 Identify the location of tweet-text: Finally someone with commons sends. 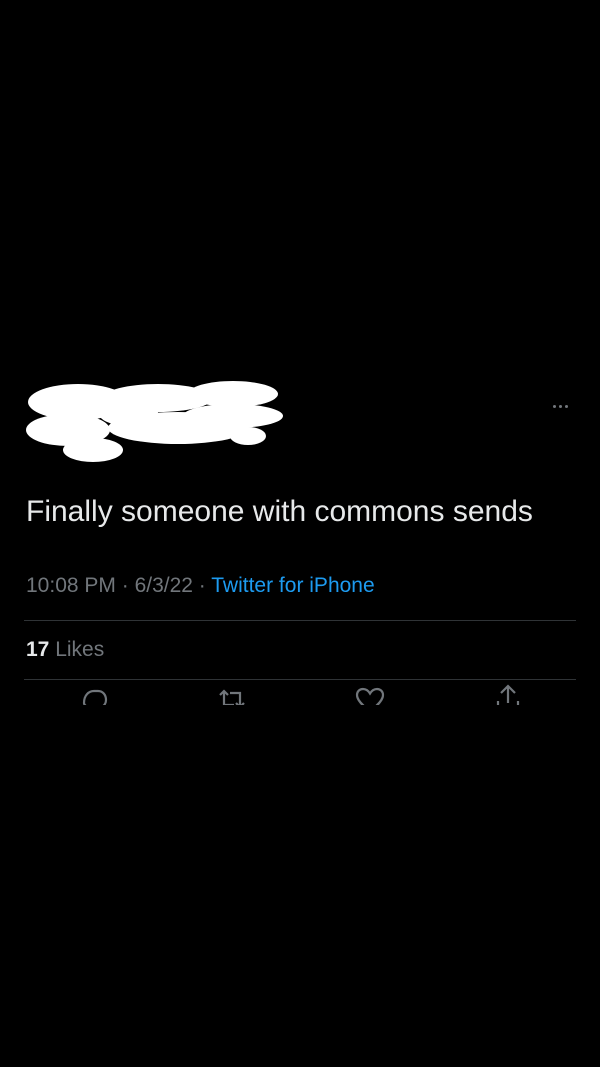
(279, 511).